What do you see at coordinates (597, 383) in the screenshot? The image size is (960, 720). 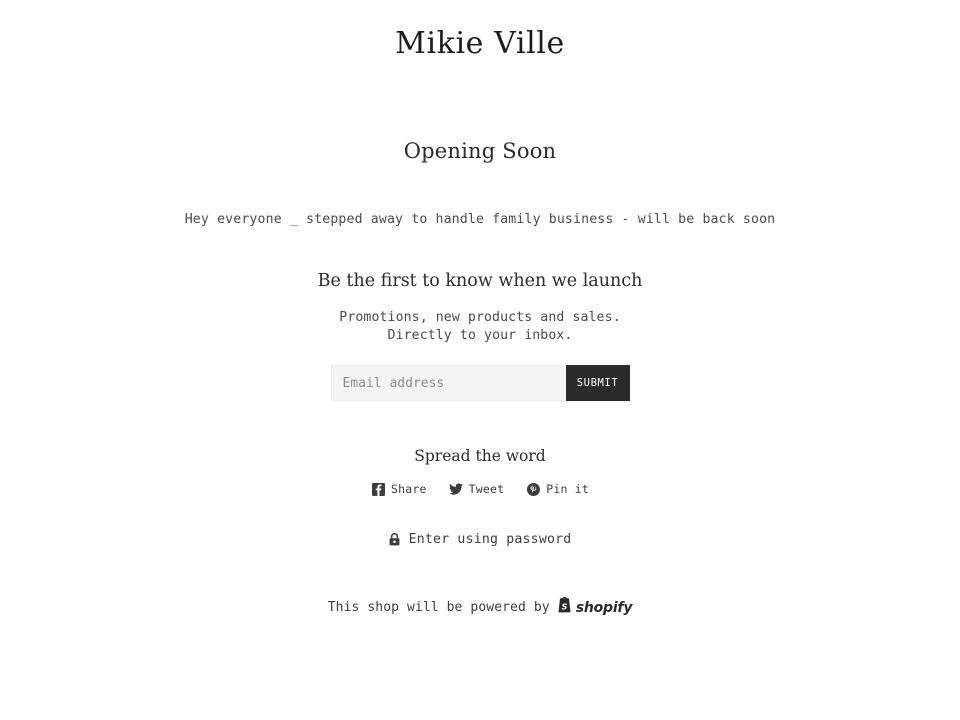 I see `submit-button: SUBMIT` at bounding box center [597, 383].